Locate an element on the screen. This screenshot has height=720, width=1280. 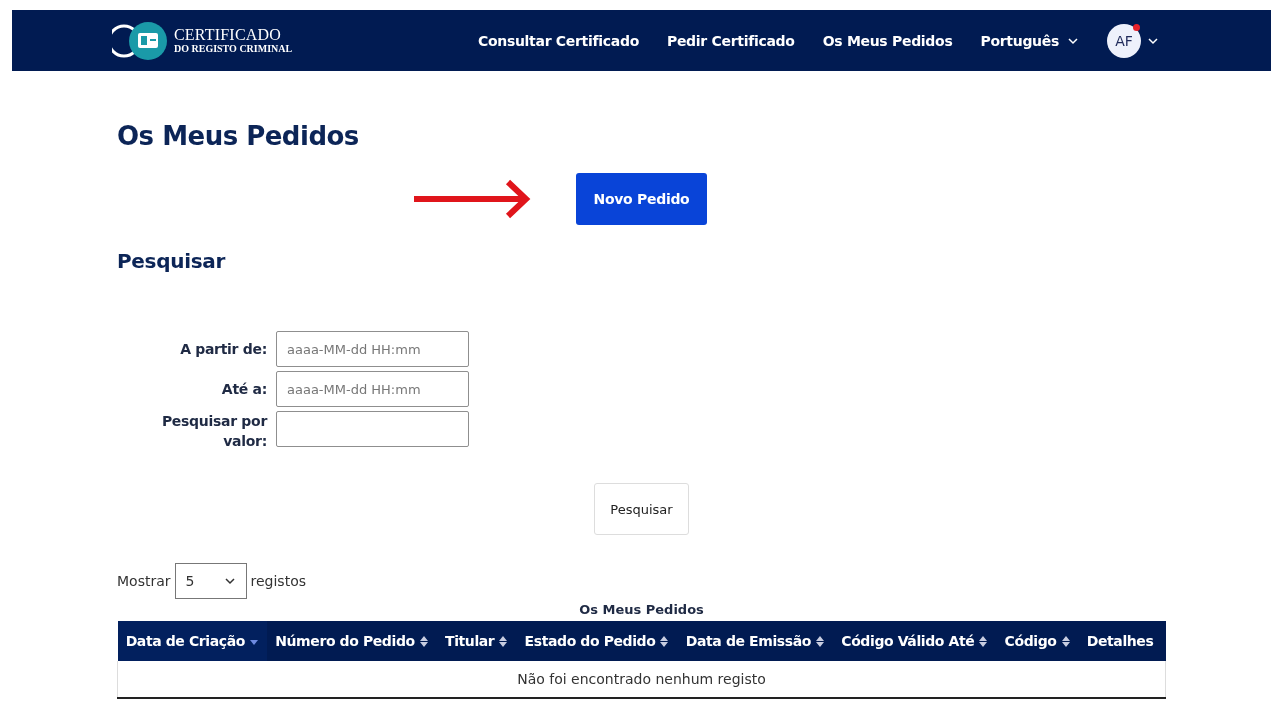
input-field is located at coordinates (372, 429).